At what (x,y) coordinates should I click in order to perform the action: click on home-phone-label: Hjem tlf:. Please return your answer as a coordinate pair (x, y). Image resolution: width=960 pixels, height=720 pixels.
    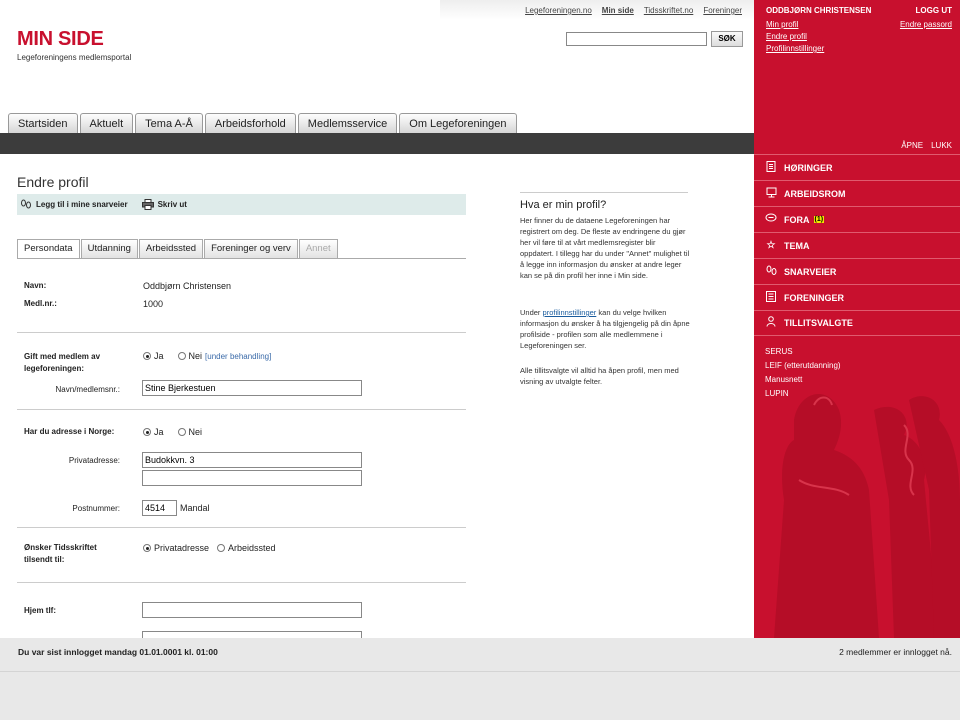
    Looking at the image, I should click on (40, 610).